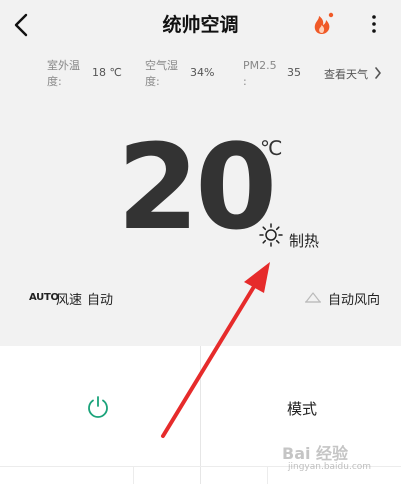  What do you see at coordinates (152, 81) in the screenshot?
I see `humidity-label-2: 度:` at bounding box center [152, 81].